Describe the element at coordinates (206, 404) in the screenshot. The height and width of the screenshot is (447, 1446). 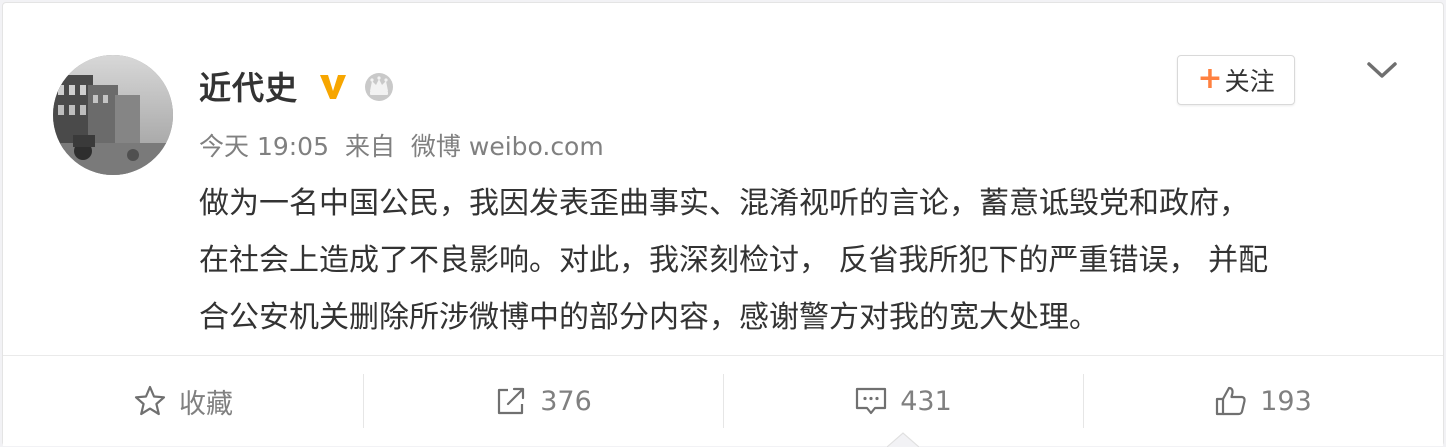
I see `favorite-label: 收藏` at that location.